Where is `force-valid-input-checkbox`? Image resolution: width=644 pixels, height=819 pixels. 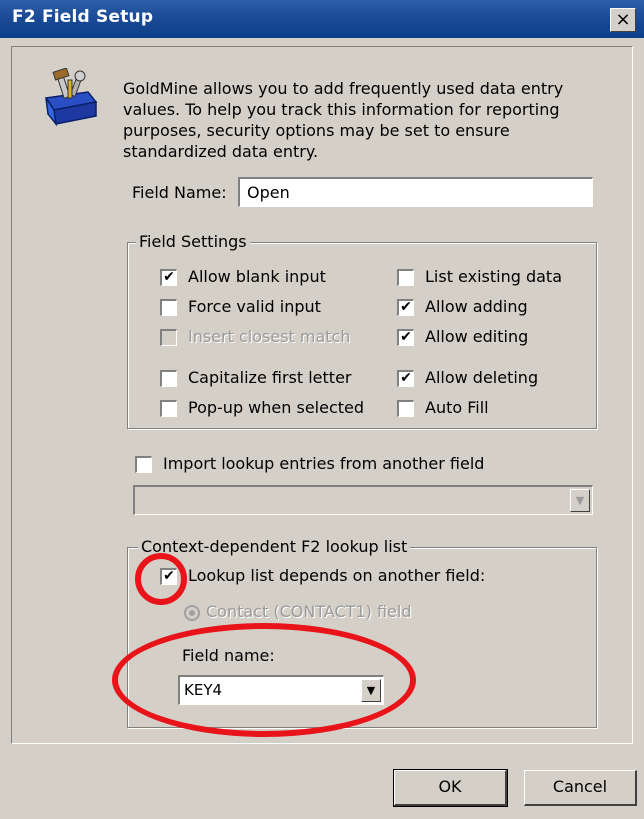 force-valid-input-checkbox is located at coordinates (168, 307).